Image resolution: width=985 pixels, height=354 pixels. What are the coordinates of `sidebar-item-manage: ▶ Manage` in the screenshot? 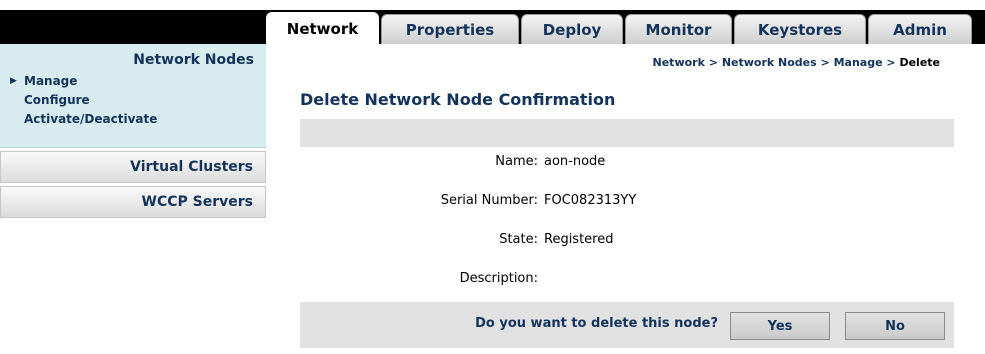 It's located at (133, 81).